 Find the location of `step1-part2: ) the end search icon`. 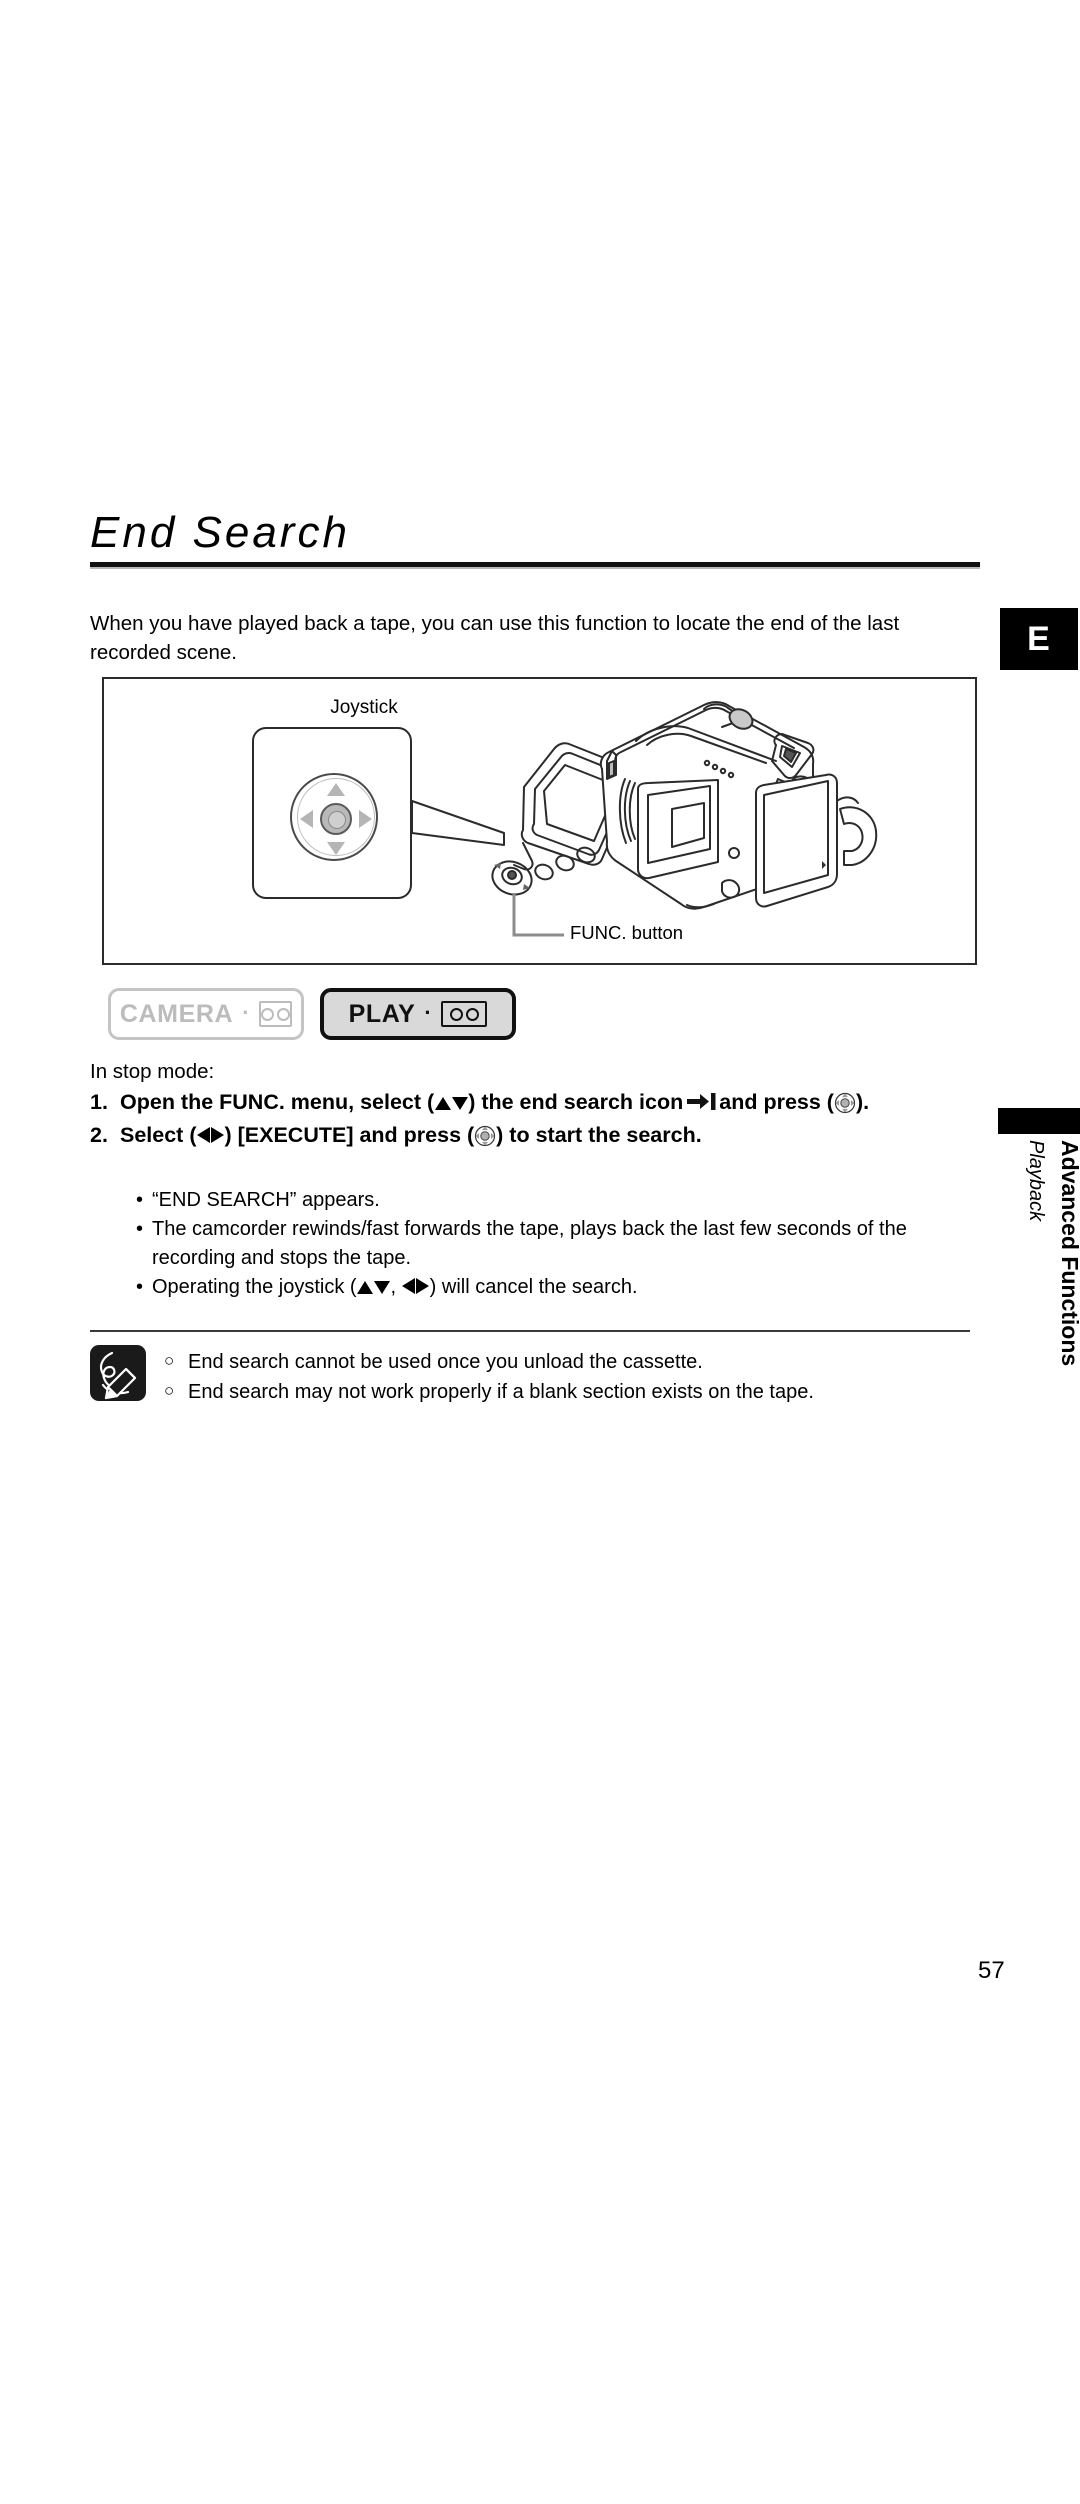

step1-part2: ) the end search icon is located at coordinates (576, 1102).